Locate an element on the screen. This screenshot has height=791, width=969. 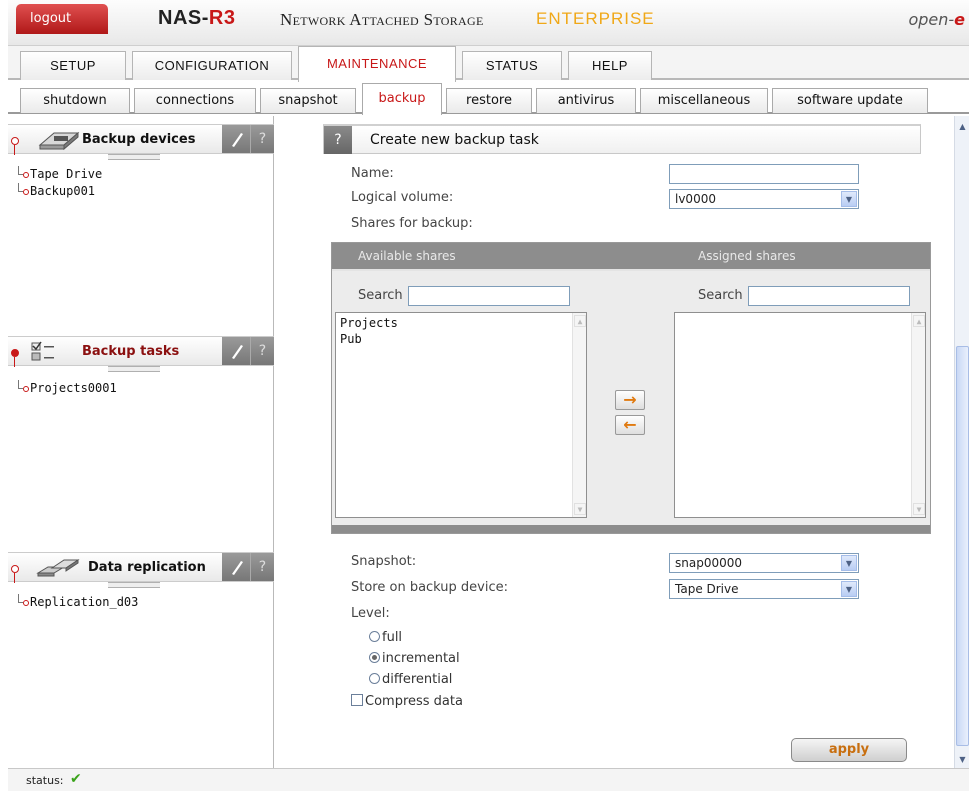
radio-label: differential is located at coordinates (417, 679).